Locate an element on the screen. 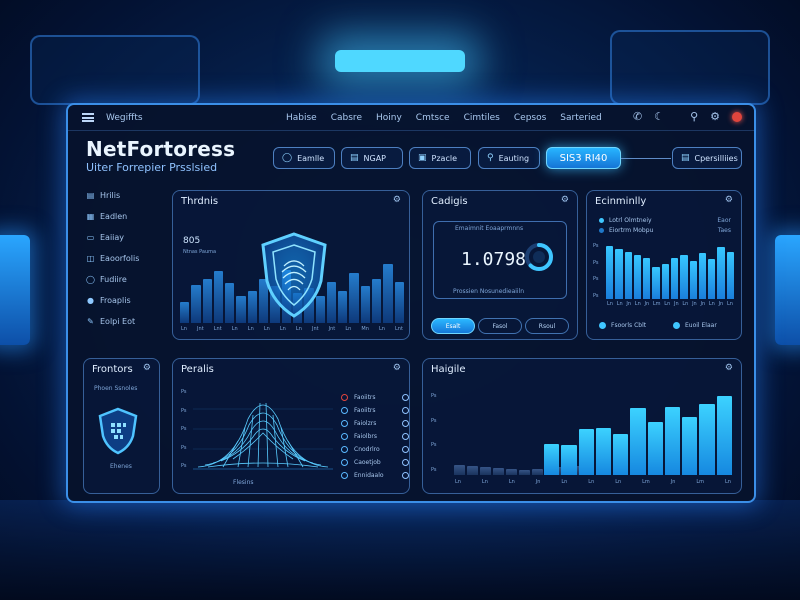 The image size is (800, 600). sidebar-item-eaiiay: ▭ Eaiiay is located at coordinates (112, 237).